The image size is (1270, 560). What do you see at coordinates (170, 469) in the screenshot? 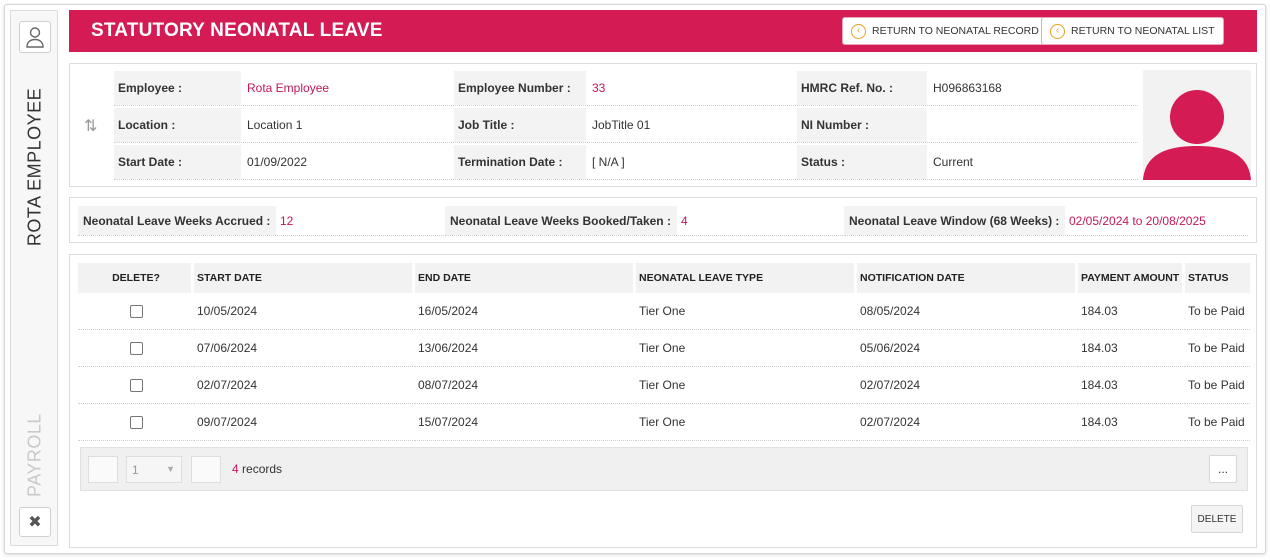
I see `chevron-down-icon: ▼` at bounding box center [170, 469].